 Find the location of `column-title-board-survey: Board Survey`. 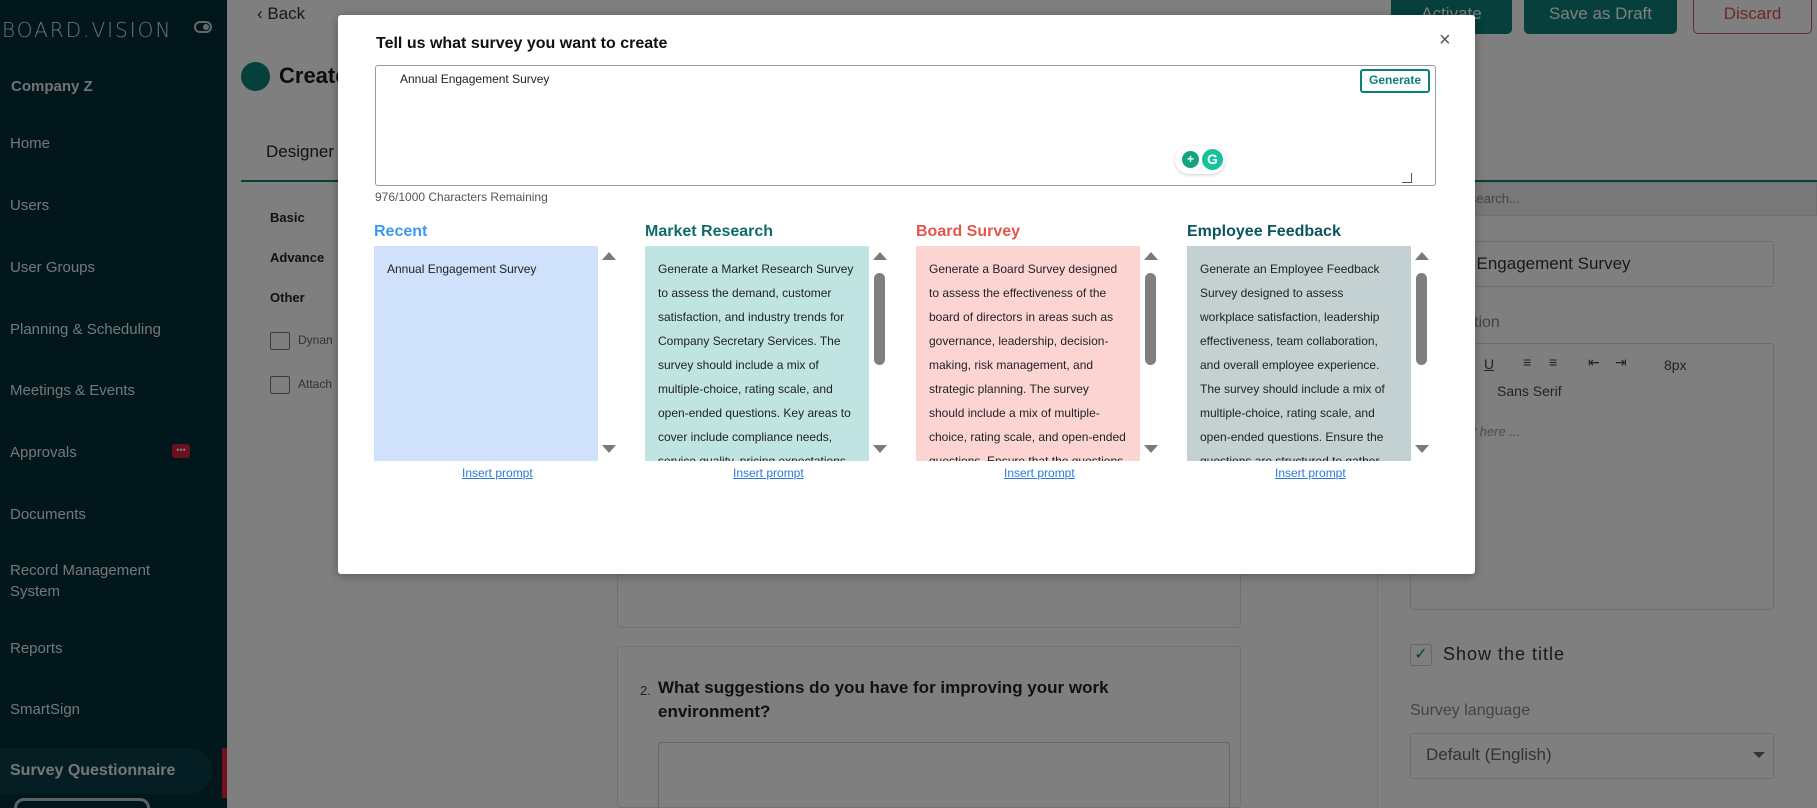

column-title-board-survey: Board Survey is located at coordinates (968, 231).